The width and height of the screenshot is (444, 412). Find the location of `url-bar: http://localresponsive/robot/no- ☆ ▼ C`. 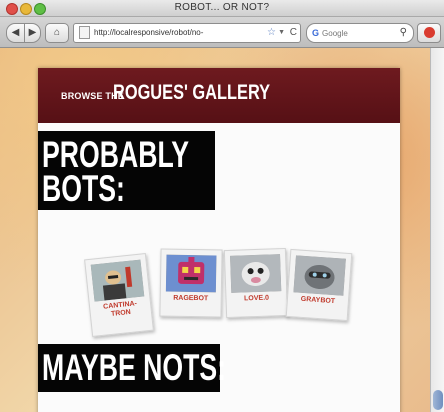

url-bar: http://localresponsive/robot/no- ☆ ▼ C is located at coordinates (187, 33).